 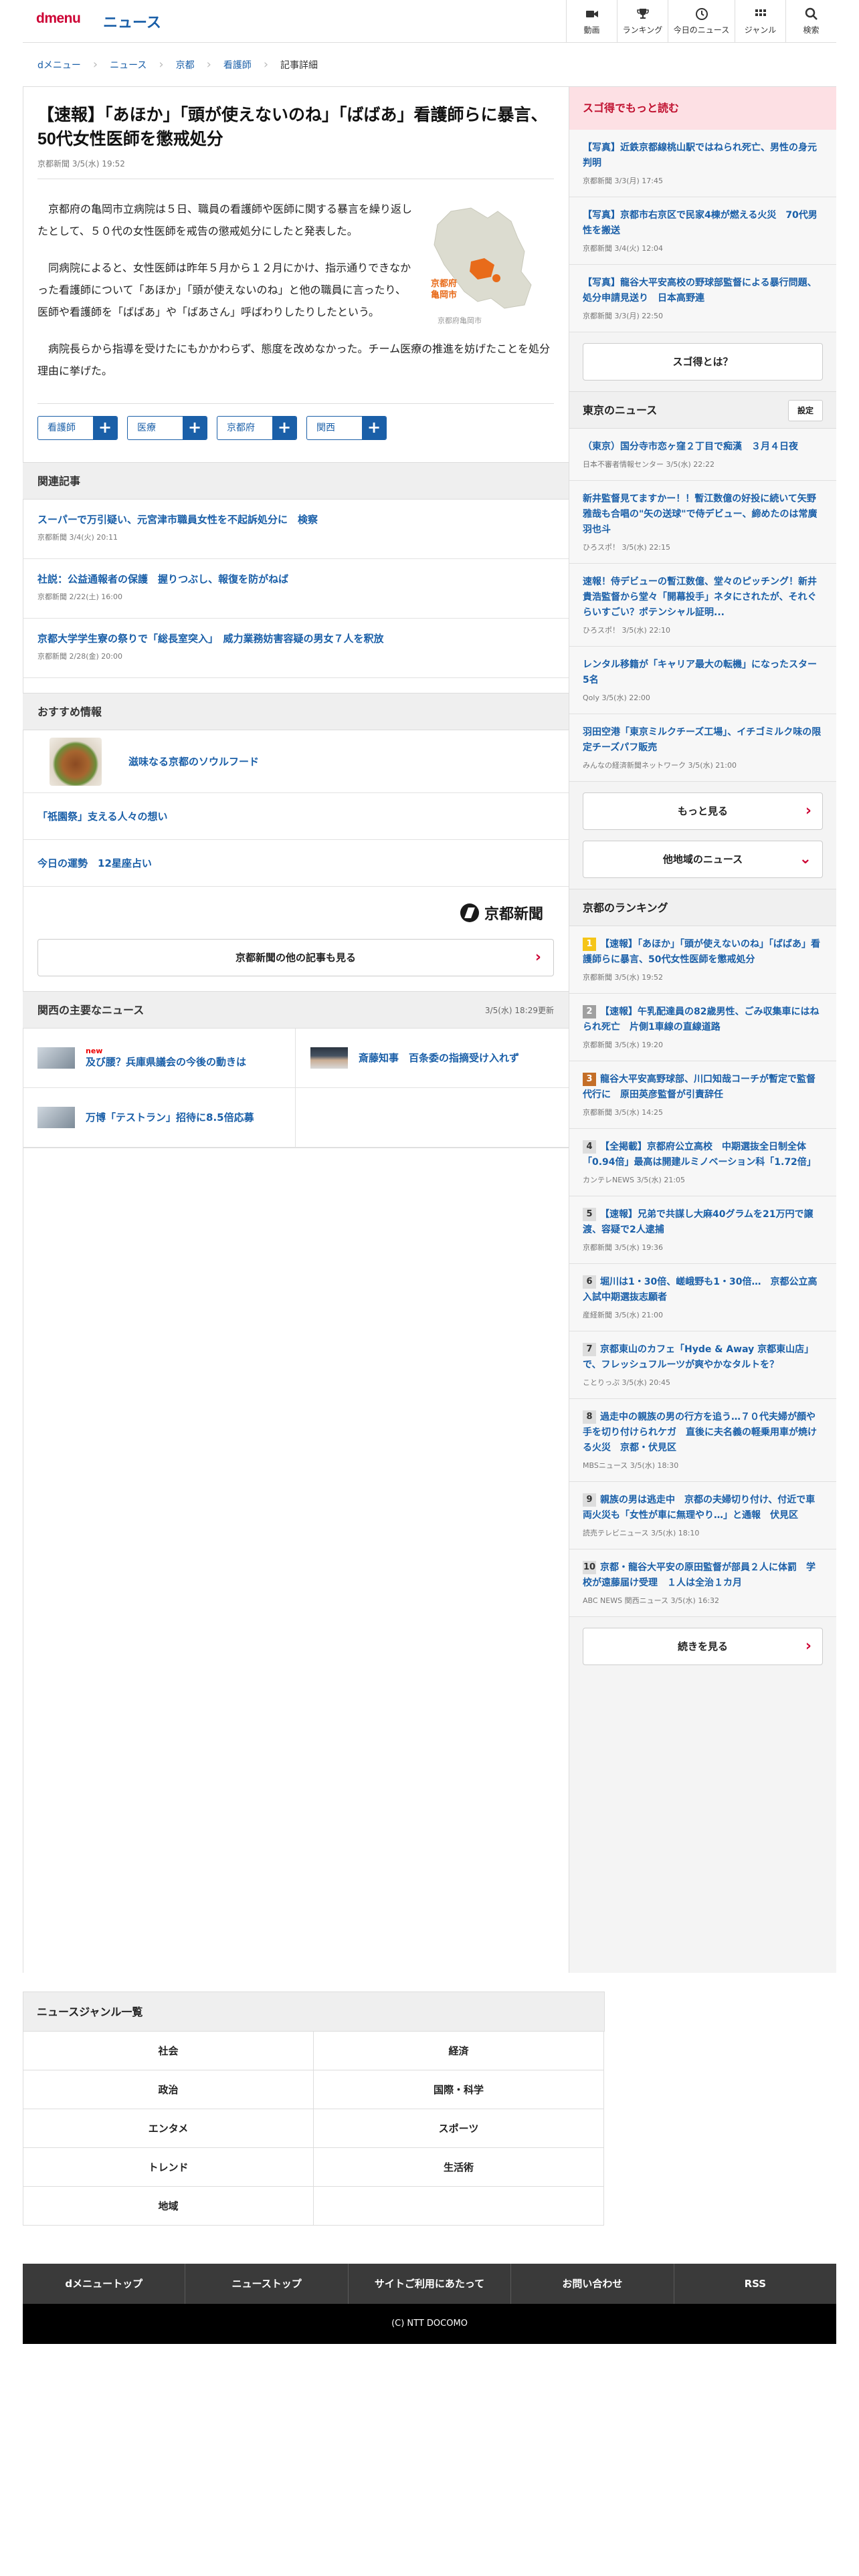 I want to click on food-thumbnail, so click(x=76, y=761).